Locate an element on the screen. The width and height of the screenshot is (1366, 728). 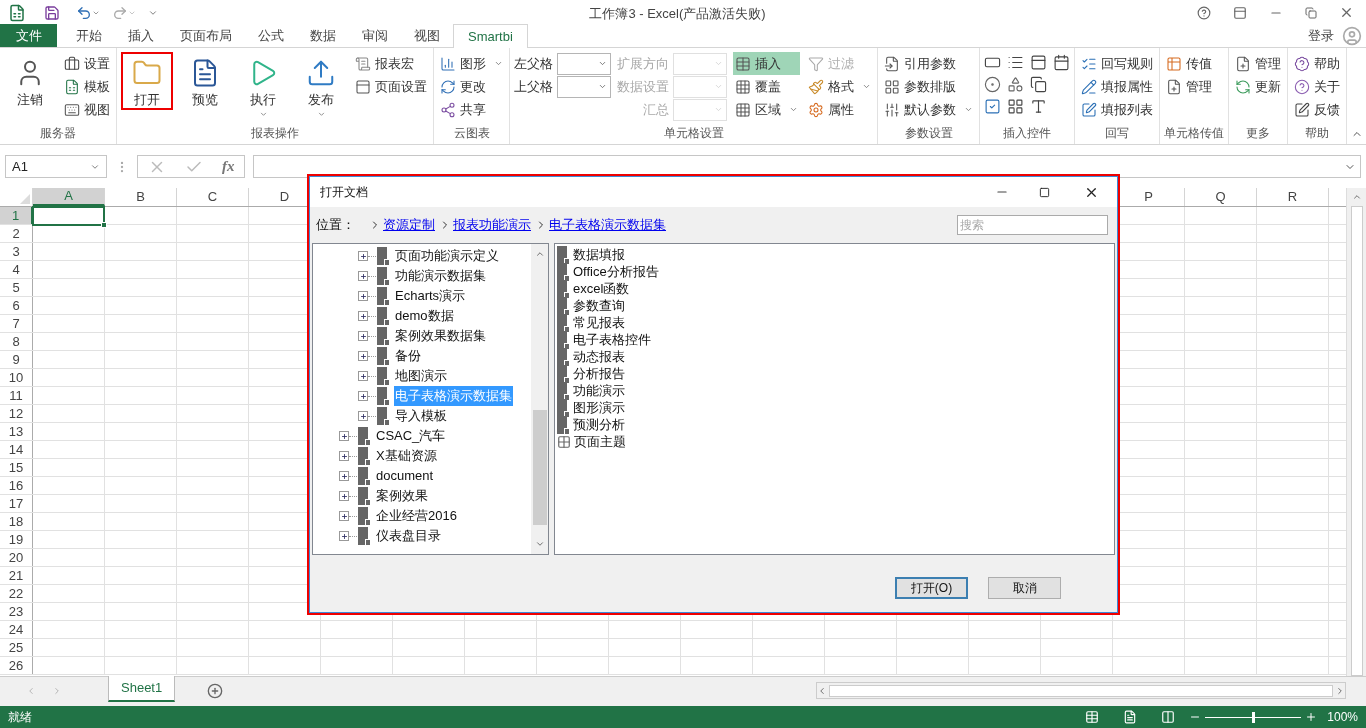
ribbon-button: 关于 is located at coordinates (1317, 86).